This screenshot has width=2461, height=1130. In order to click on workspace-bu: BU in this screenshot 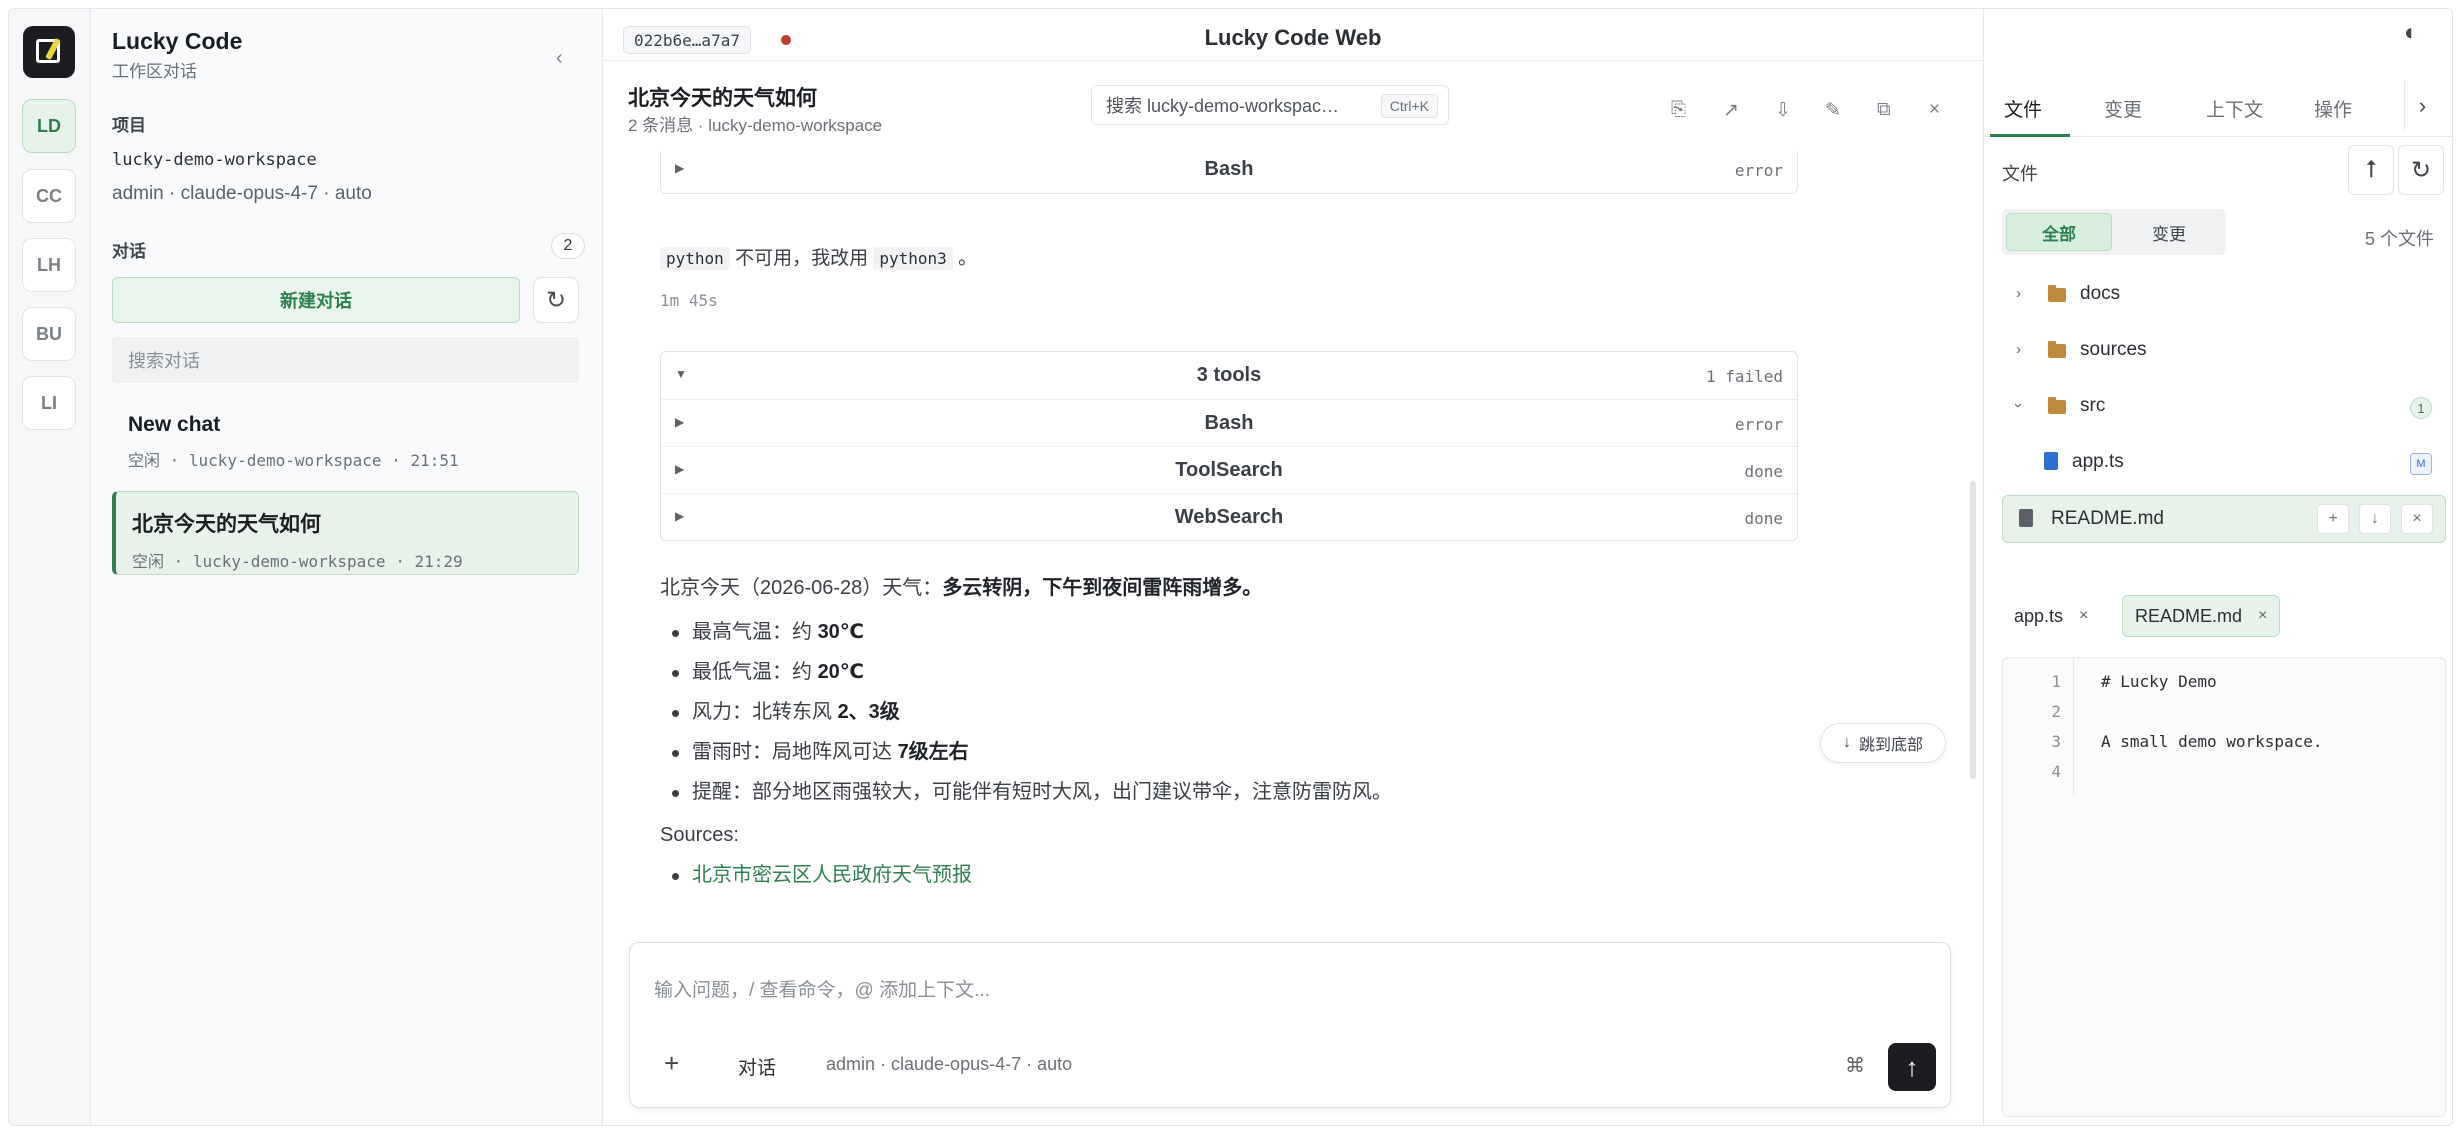, I will do `click(49, 334)`.